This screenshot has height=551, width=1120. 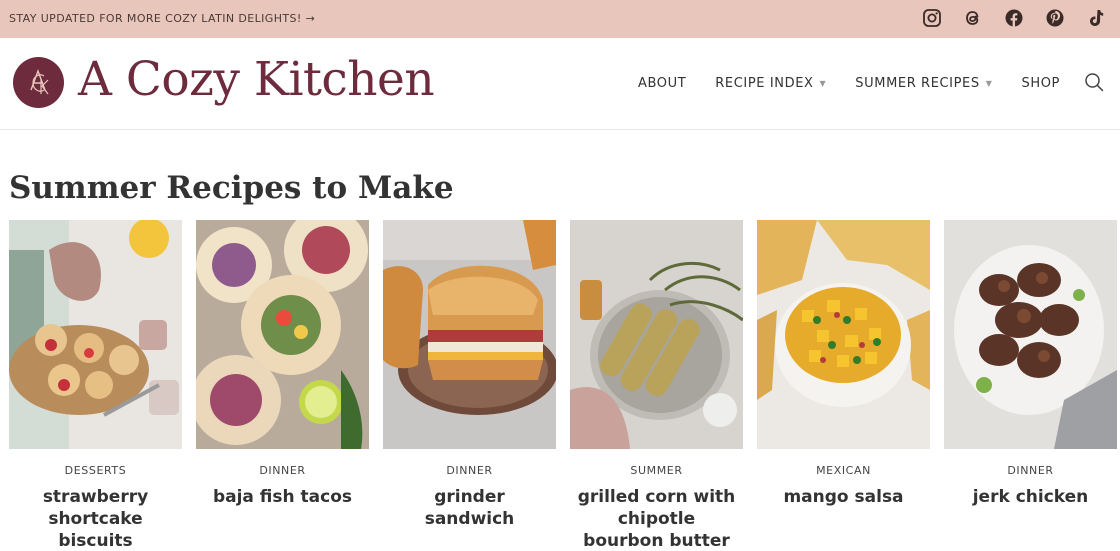 I want to click on nav-shop: SHOP, so click(x=1041, y=83).